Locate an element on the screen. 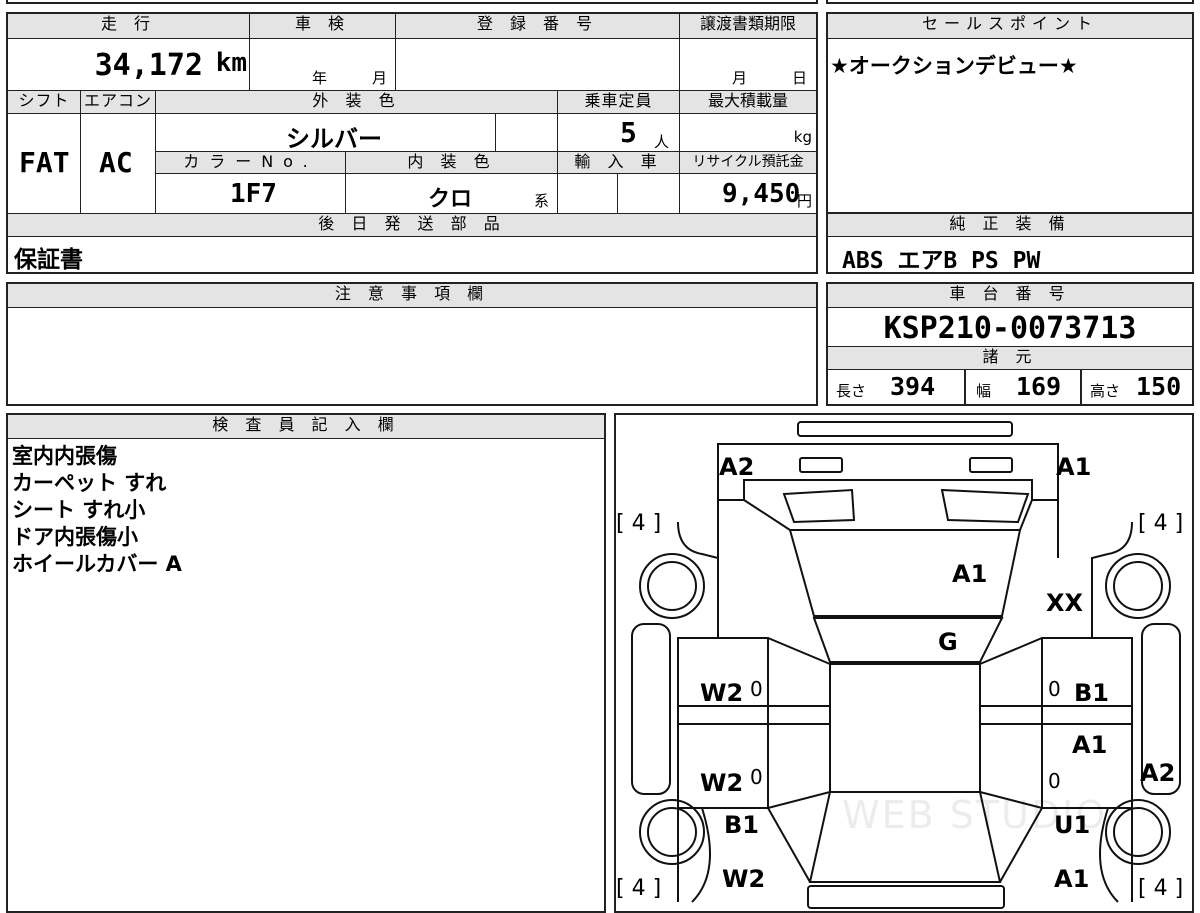 The image size is (1200, 913). shift-value: FAT is located at coordinates (44, 162).